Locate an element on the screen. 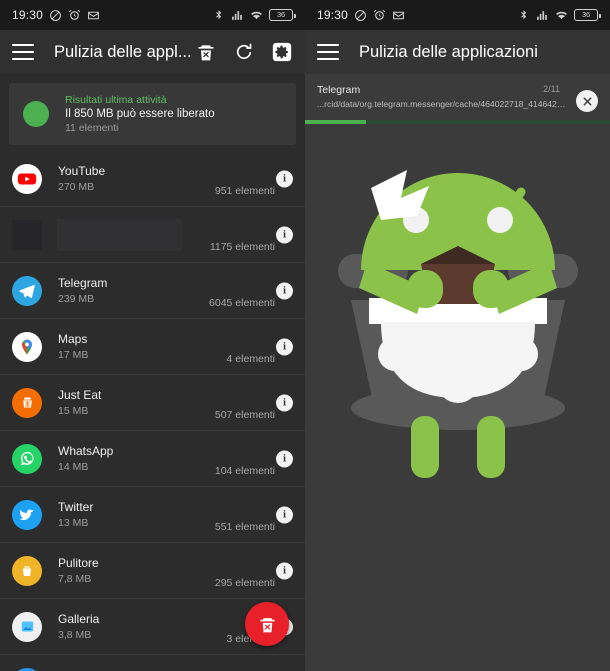  clean-fab is located at coordinates (267, 624).